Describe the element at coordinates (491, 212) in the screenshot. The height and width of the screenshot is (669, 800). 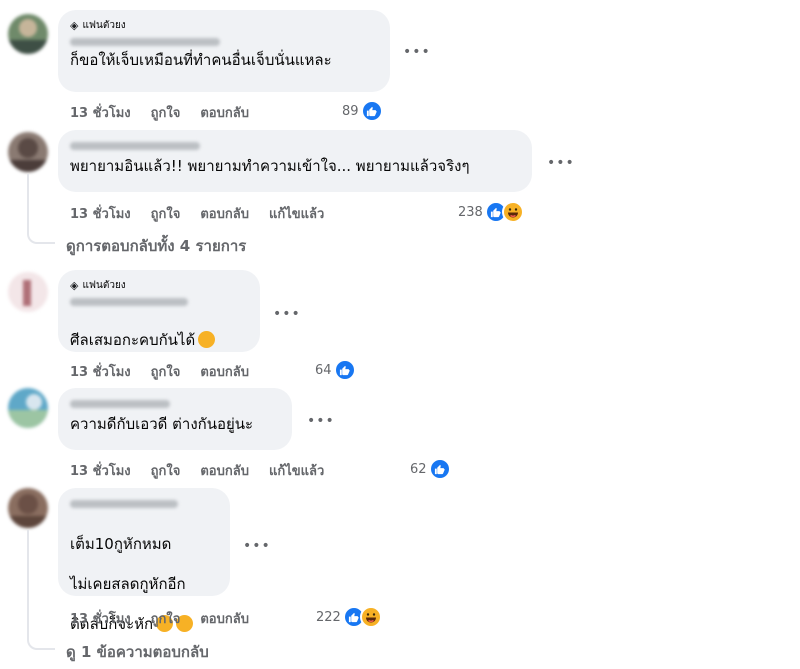
I see `reaction-summary: 238` at that location.